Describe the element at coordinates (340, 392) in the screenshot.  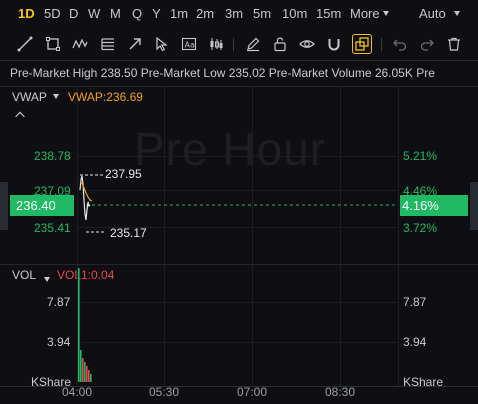
I see `time-tick: 08:30` at that location.